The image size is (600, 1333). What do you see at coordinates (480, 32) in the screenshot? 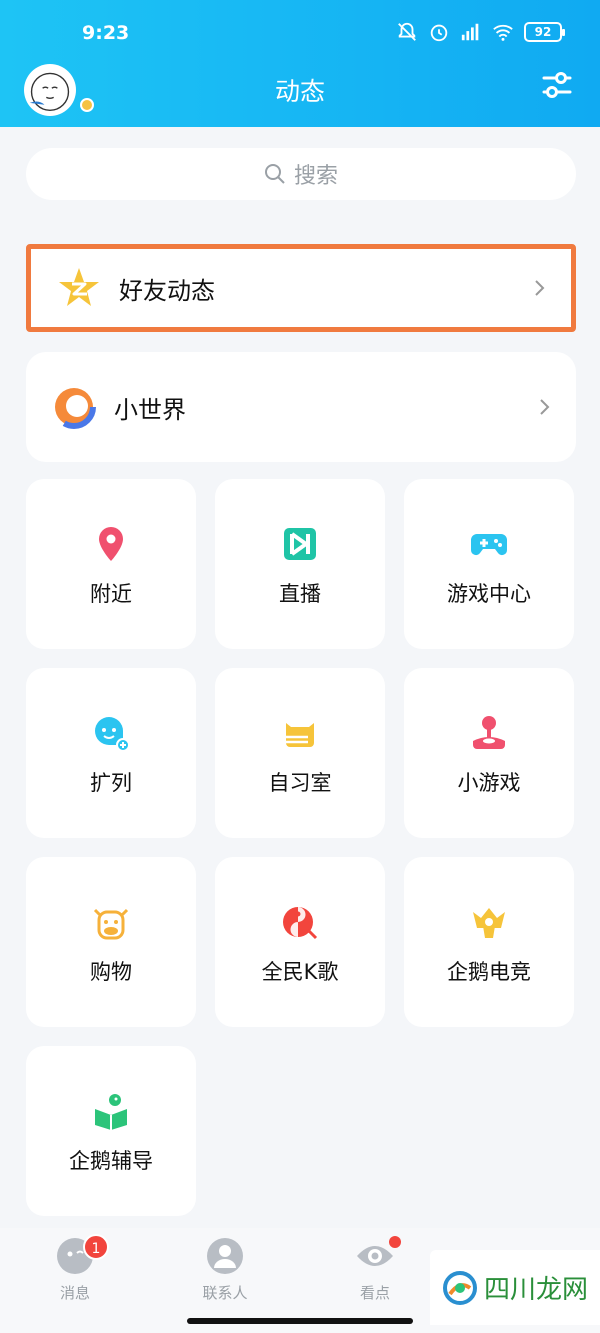
I see `status-icons: 92` at bounding box center [480, 32].